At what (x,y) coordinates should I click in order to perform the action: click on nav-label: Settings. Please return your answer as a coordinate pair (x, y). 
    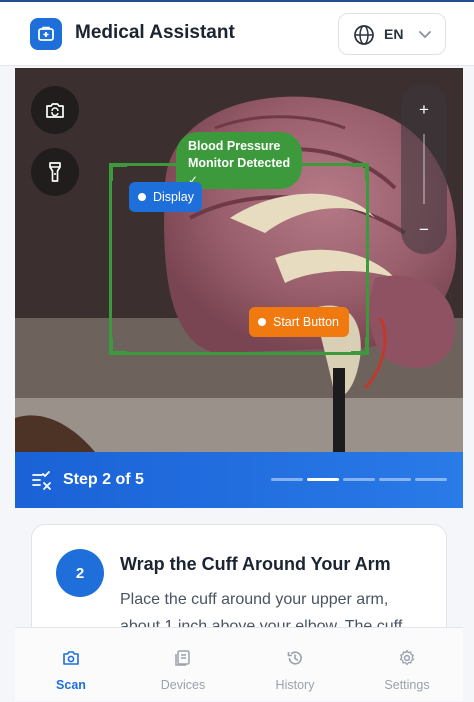
    Looking at the image, I should click on (407, 685).